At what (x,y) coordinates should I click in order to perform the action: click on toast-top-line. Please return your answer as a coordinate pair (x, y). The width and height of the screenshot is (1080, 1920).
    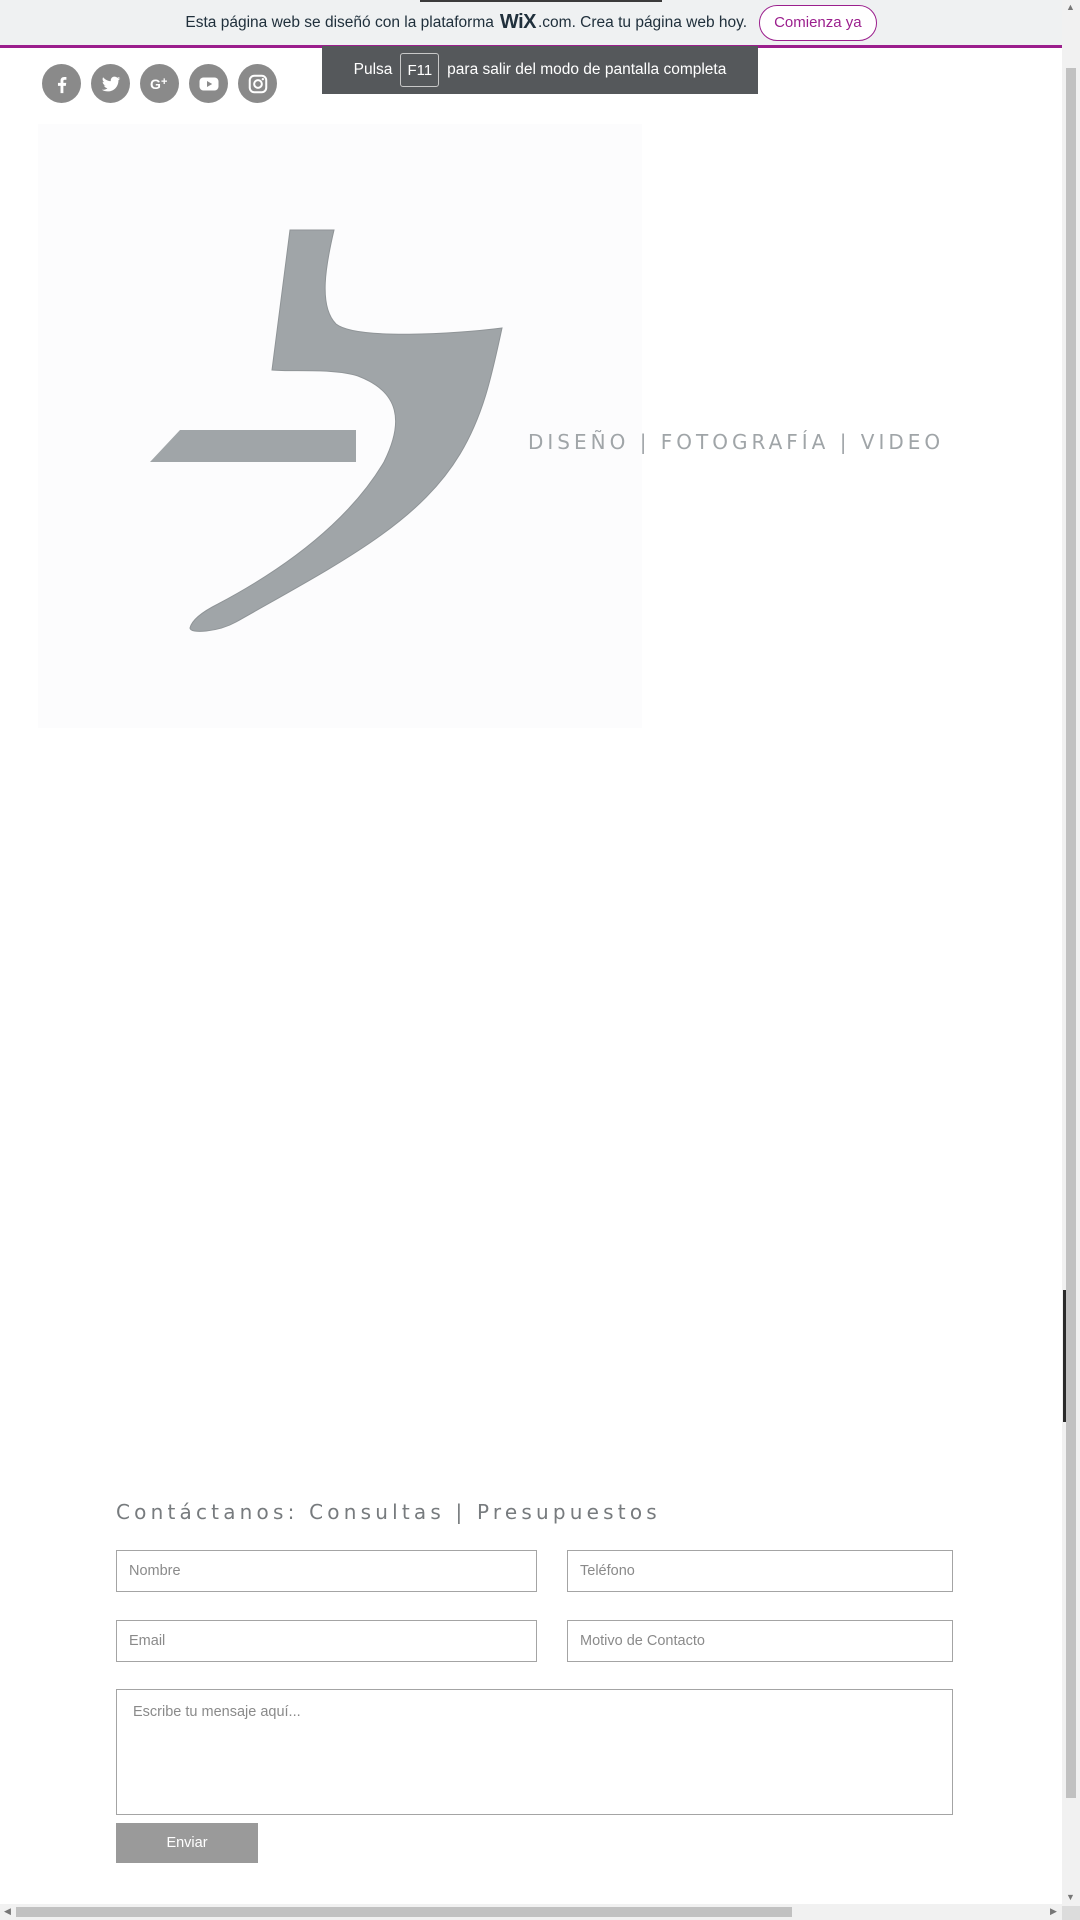
    Looking at the image, I should click on (541, 1).